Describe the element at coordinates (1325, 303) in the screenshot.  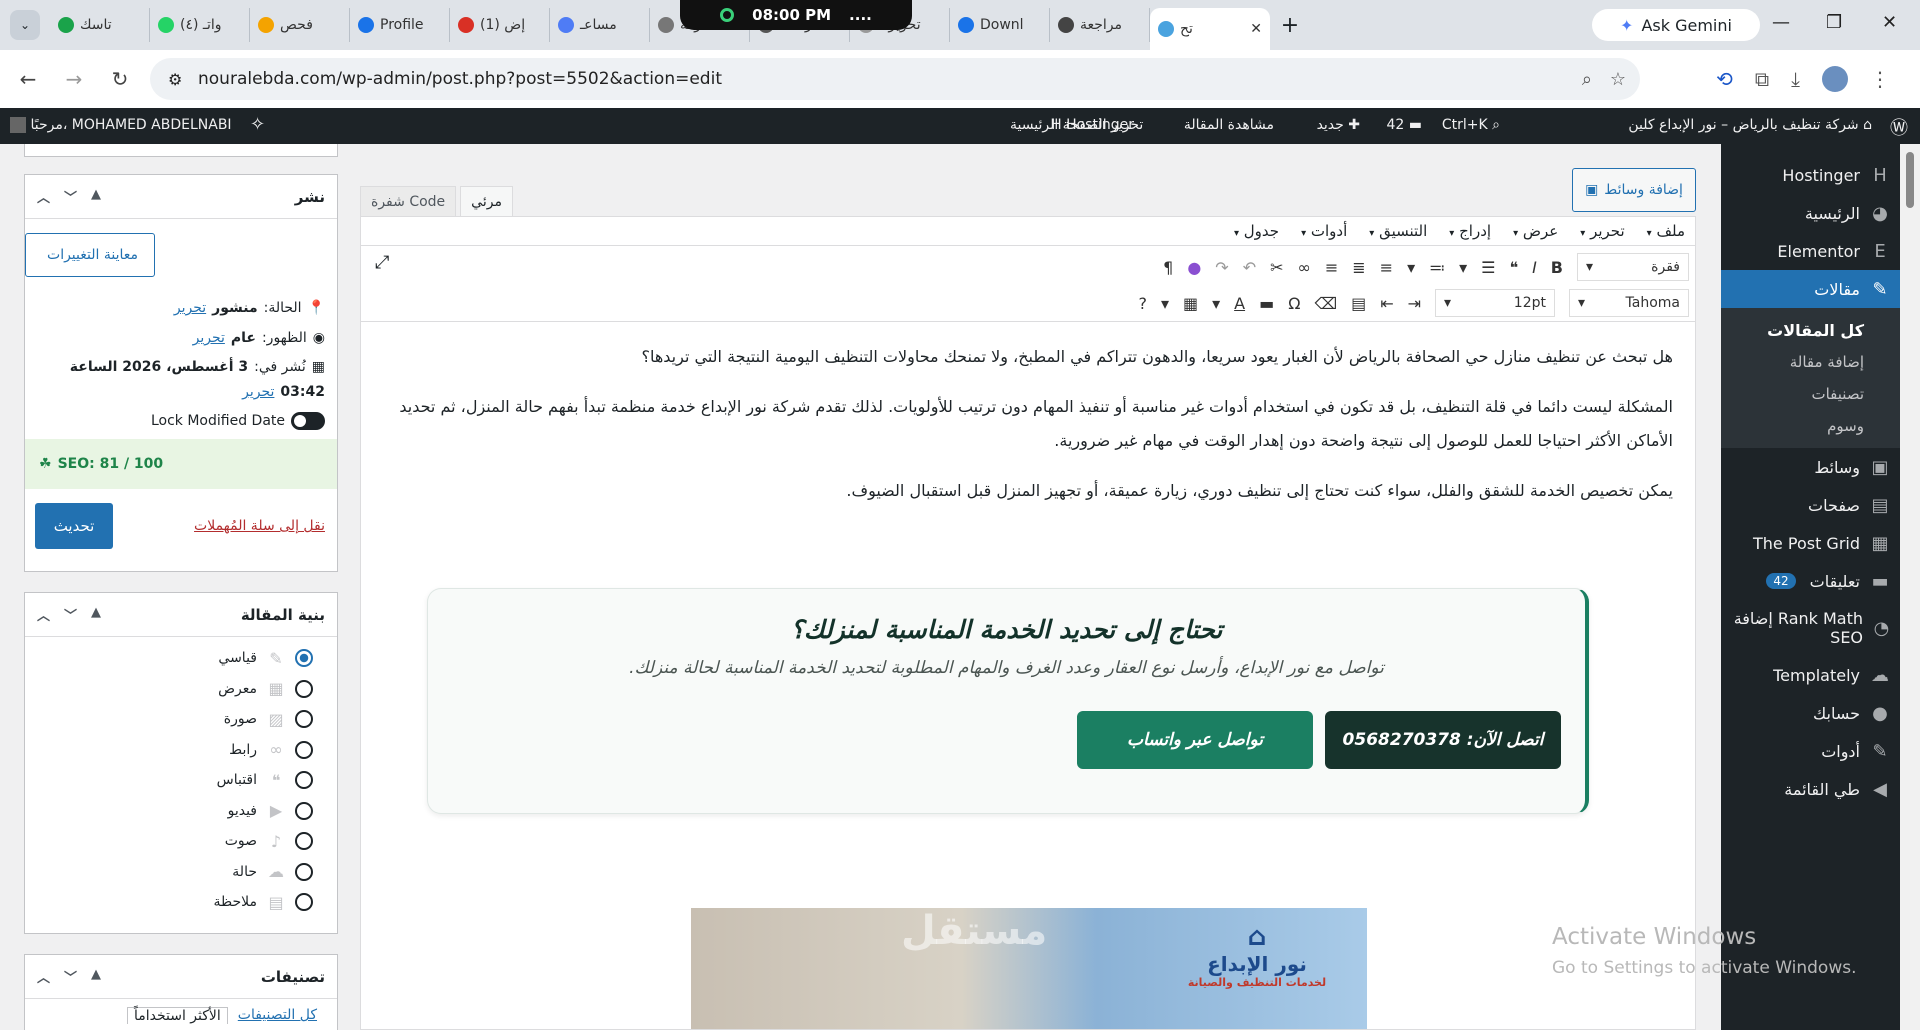
I see `clear-format-icon: ⌫` at that location.